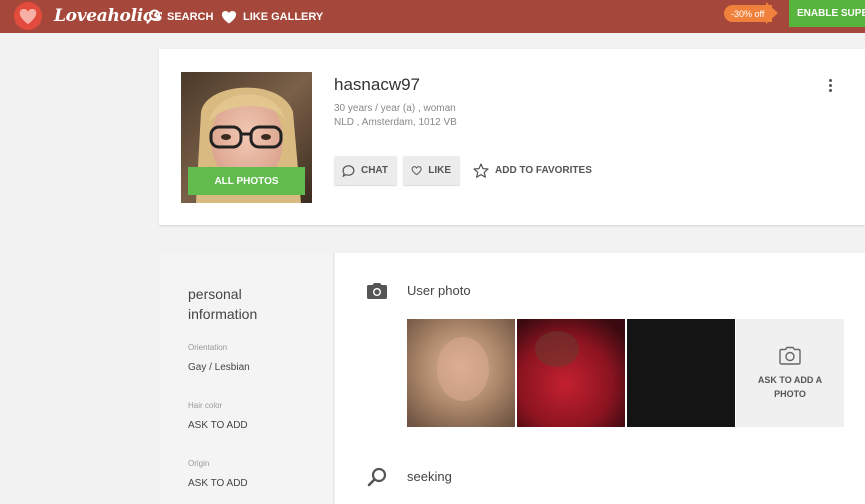 The width and height of the screenshot is (865, 504). What do you see at coordinates (229, 16) in the screenshot?
I see `heart-icon` at bounding box center [229, 16].